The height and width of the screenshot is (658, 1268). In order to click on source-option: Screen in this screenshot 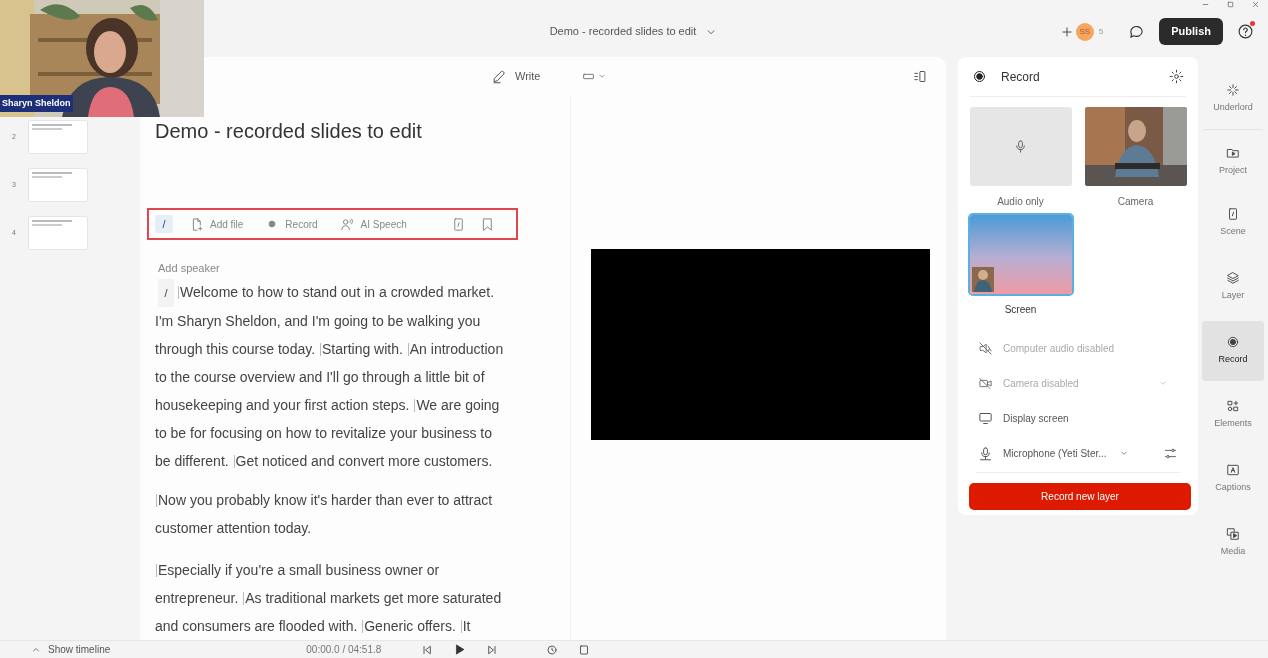, I will do `click(1020, 266)`.